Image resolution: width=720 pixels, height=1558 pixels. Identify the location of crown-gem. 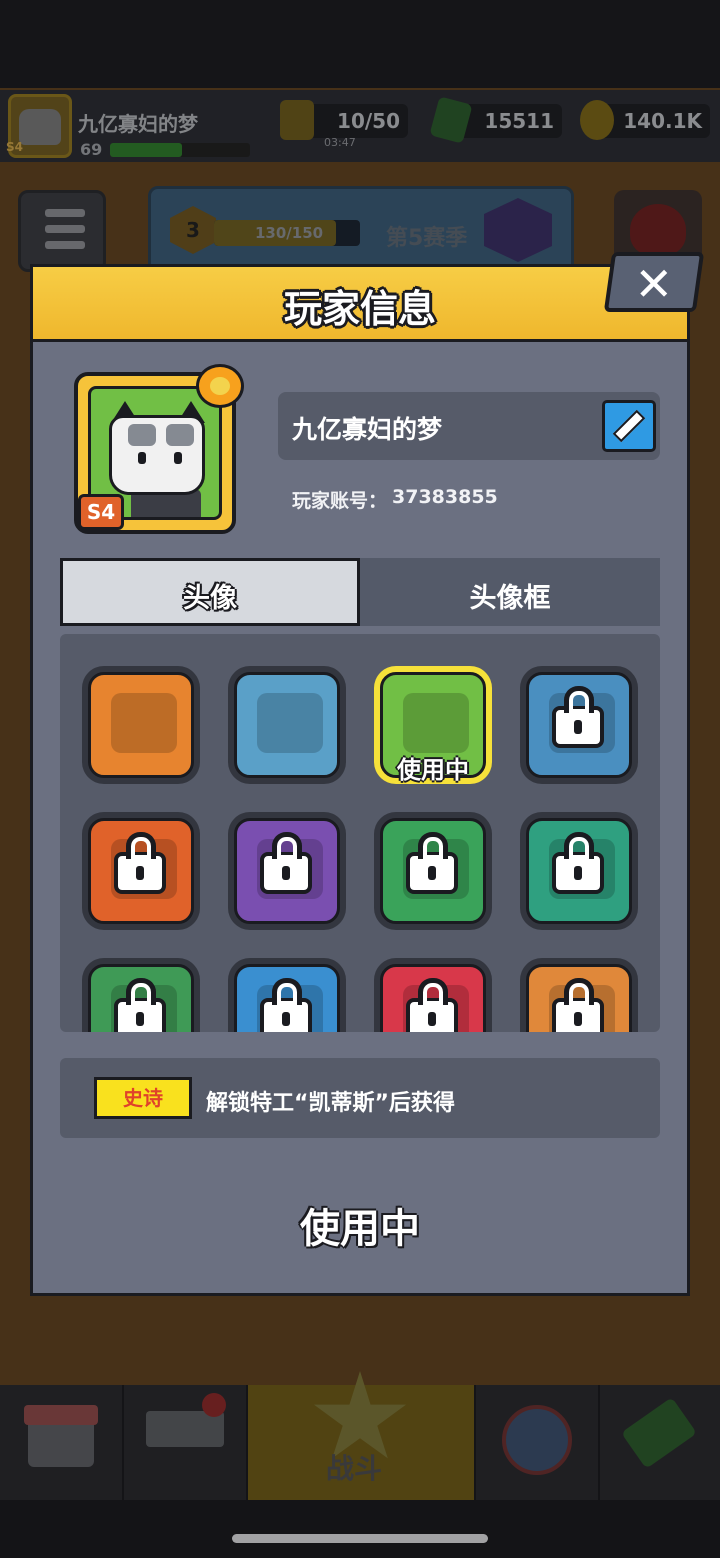
(220, 386).